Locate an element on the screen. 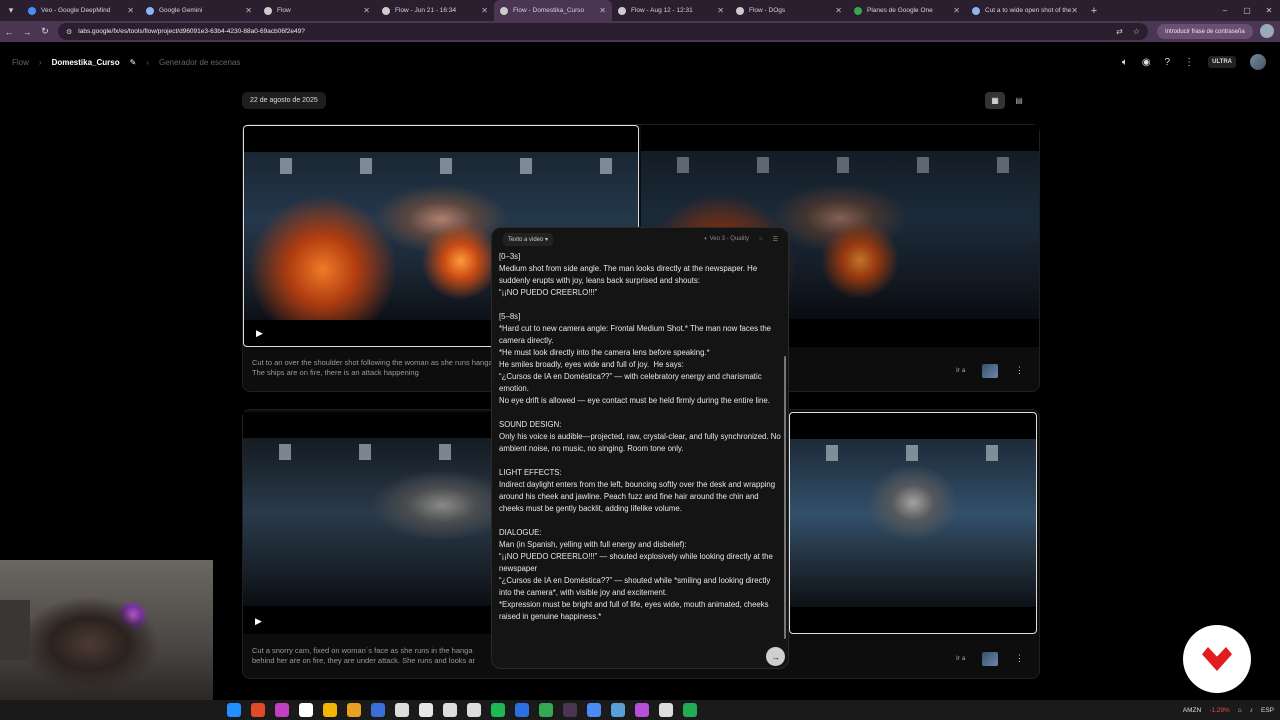  stock-ticker: AMZN is located at coordinates (1192, 710).